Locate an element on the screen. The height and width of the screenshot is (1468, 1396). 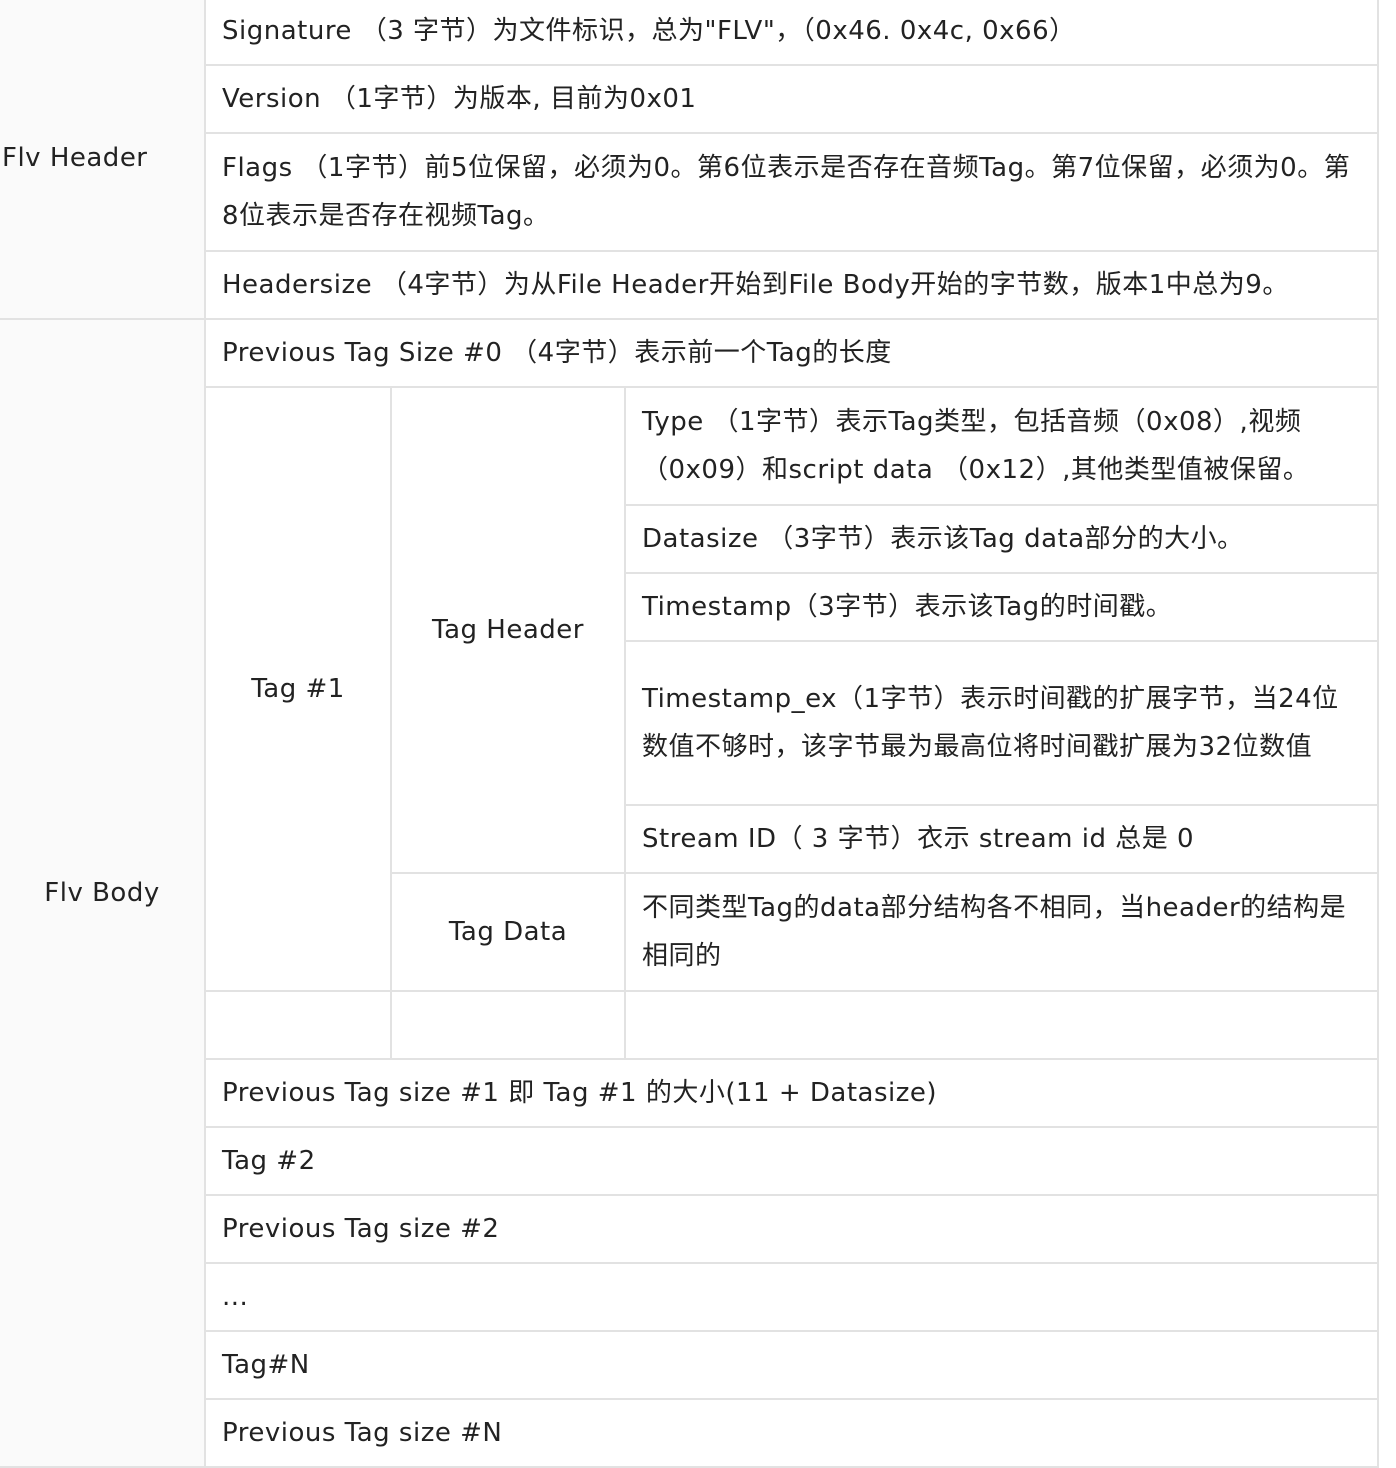
tag-data-label: Tag Data is located at coordinates (508, 932).